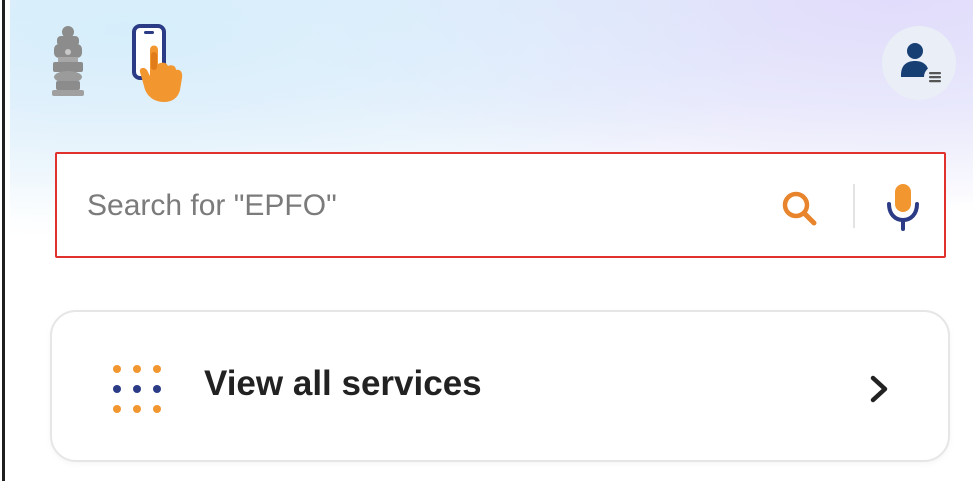  What do you see at coordinates (854, 206) in the screenshot?
I see `search-divider` at bounding box center [854, 206].